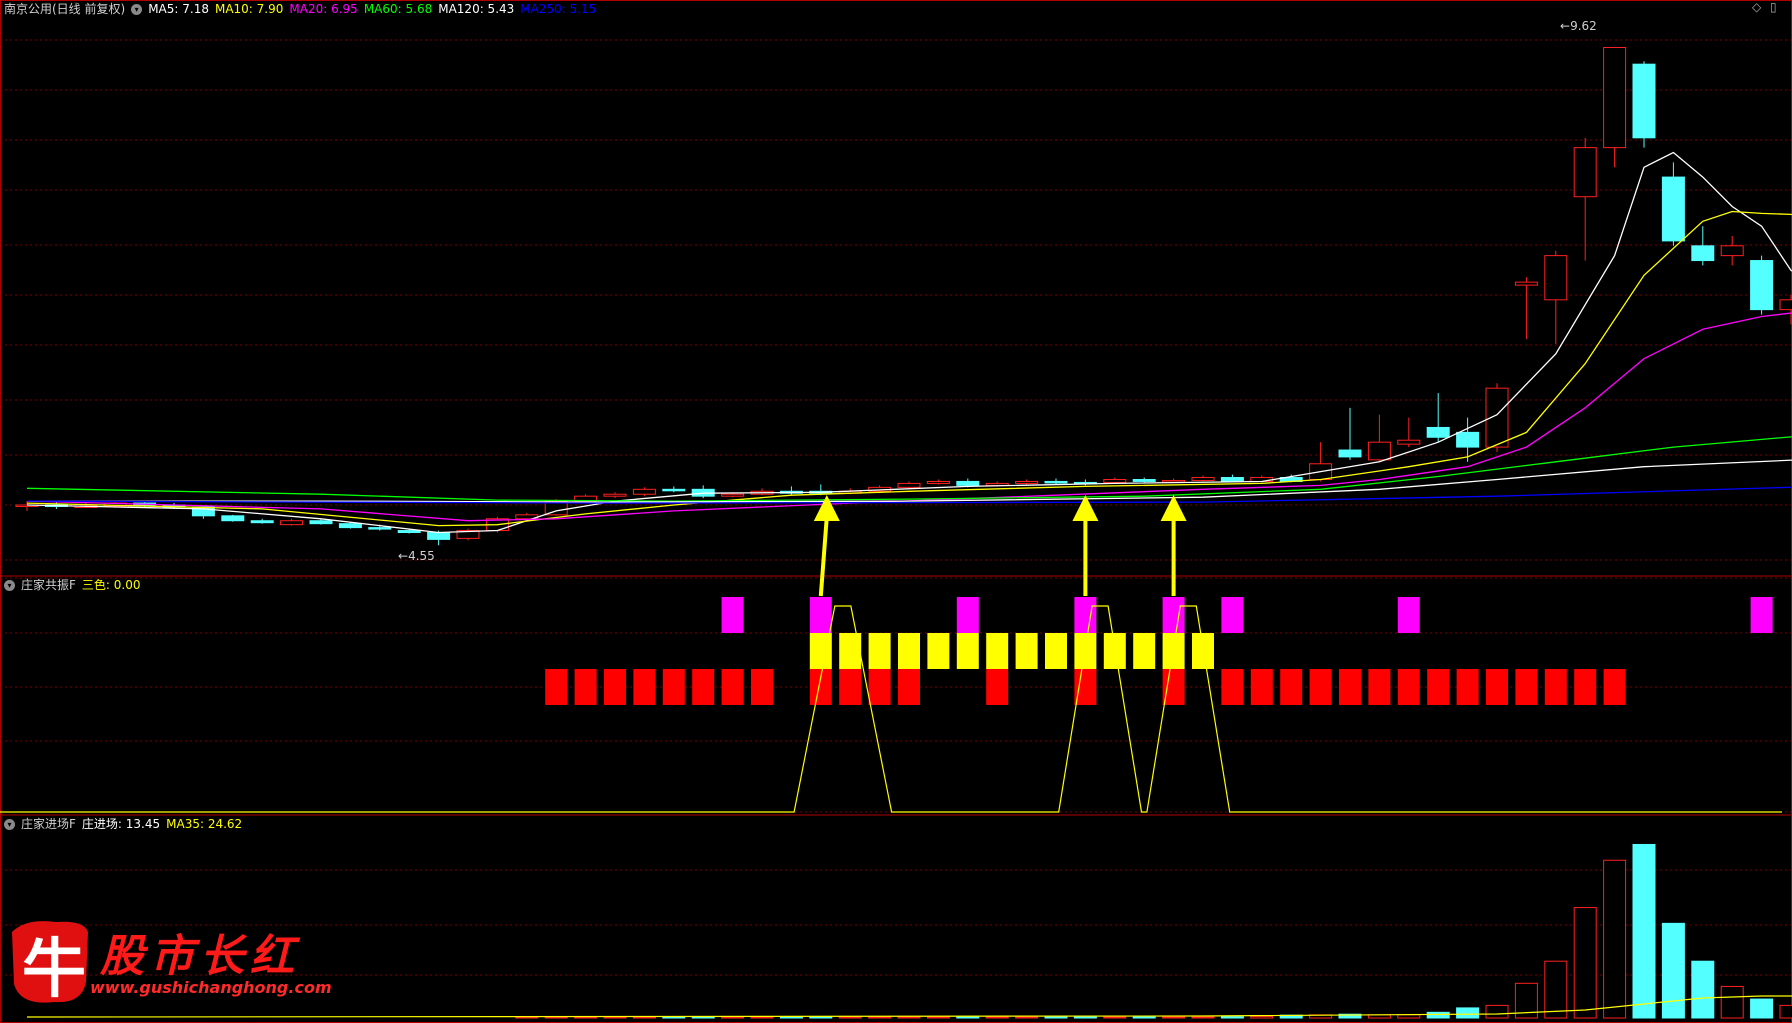 The width and height of the screenshot is (1792, 1023). I want to click on window-icon: ▯, so click(1773, 7).